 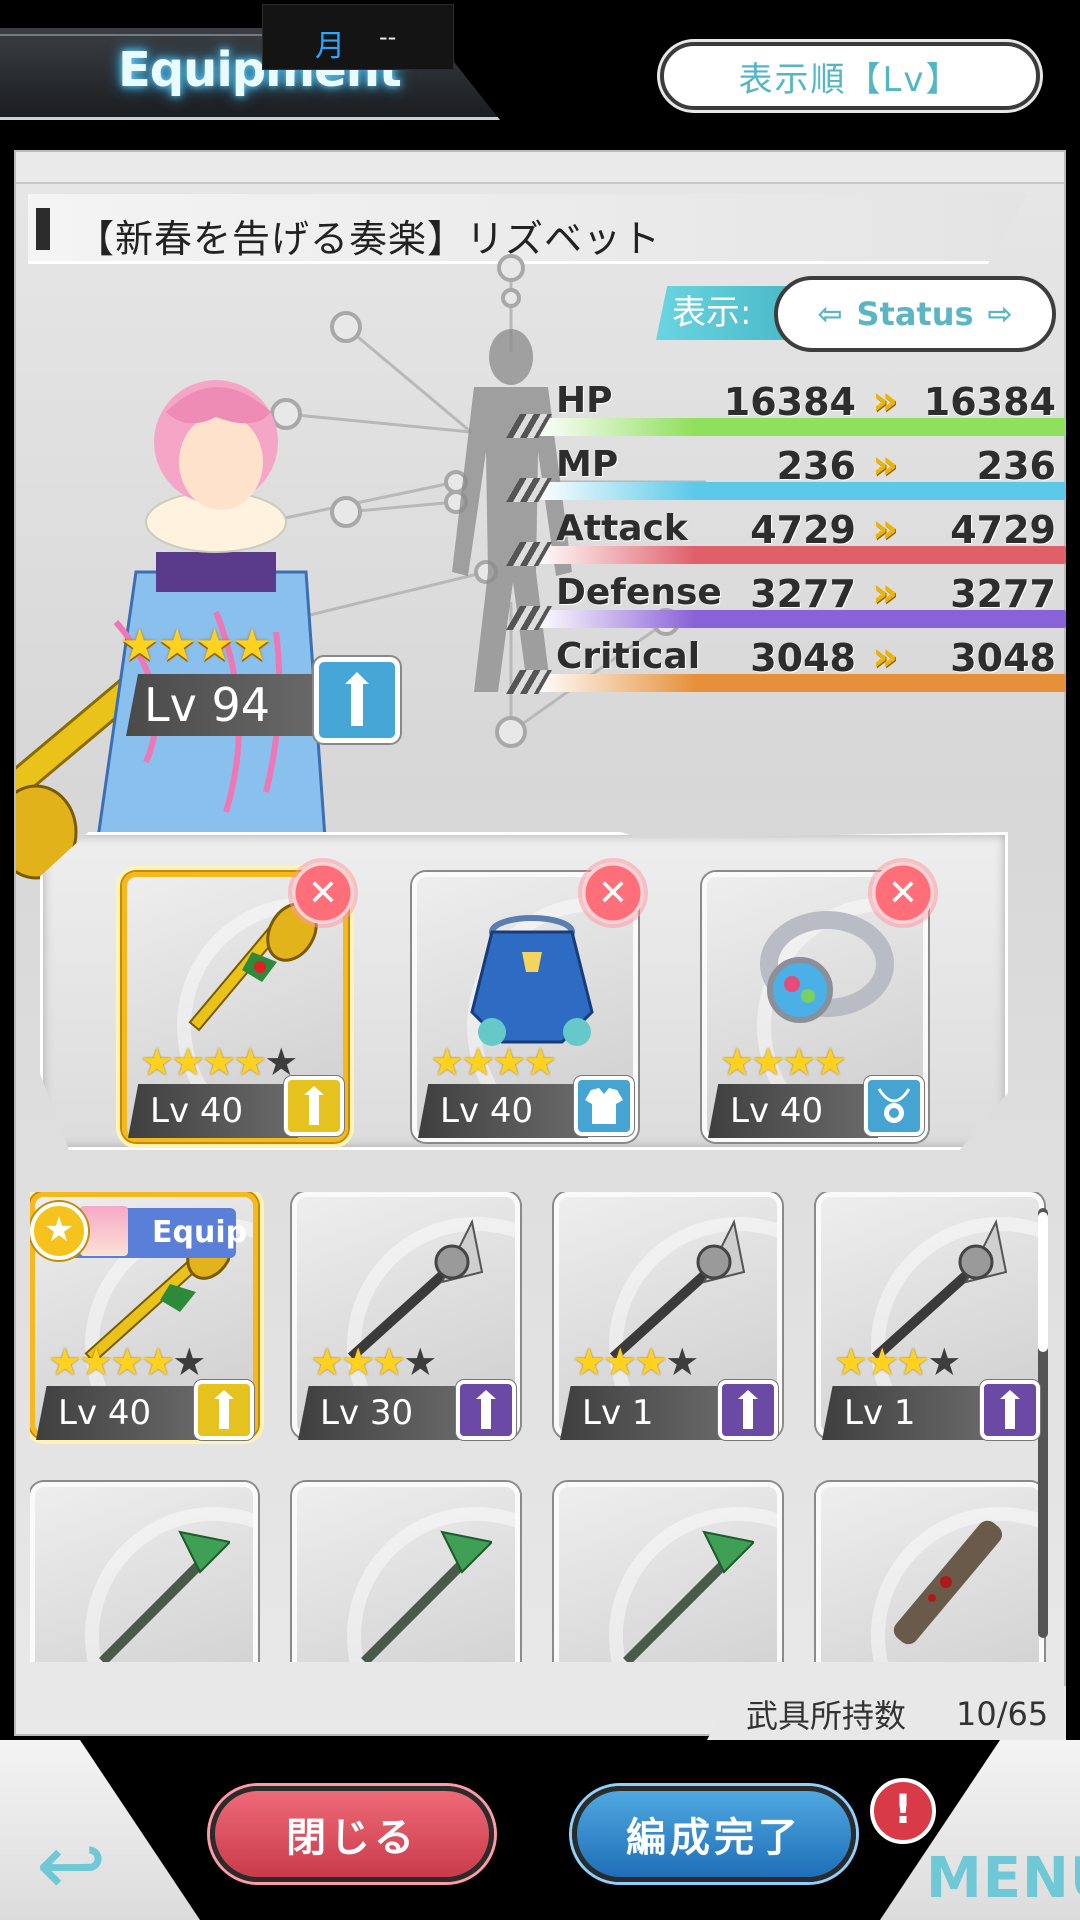 I want to click on stat-current: 236, so click(x=816, y=466).